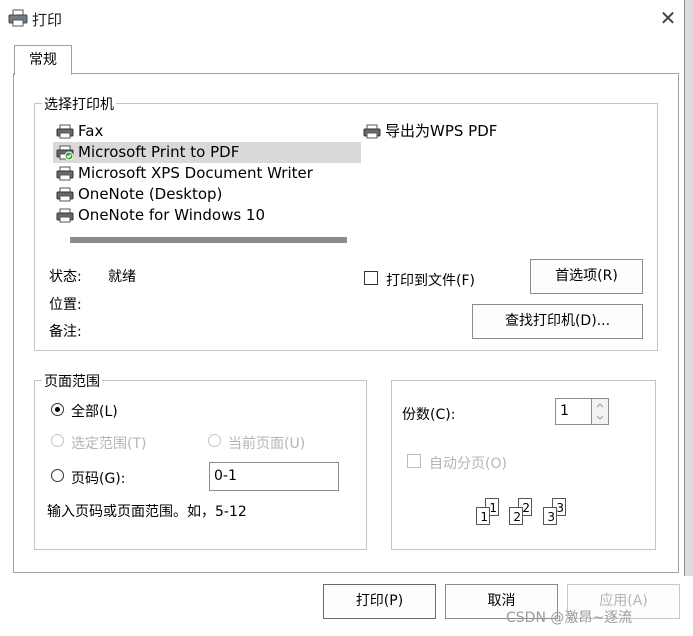  Describe the element at coordinates (108, 443) in the screenshot. I see `range-selection-label: 选定范围(T)` at that location.